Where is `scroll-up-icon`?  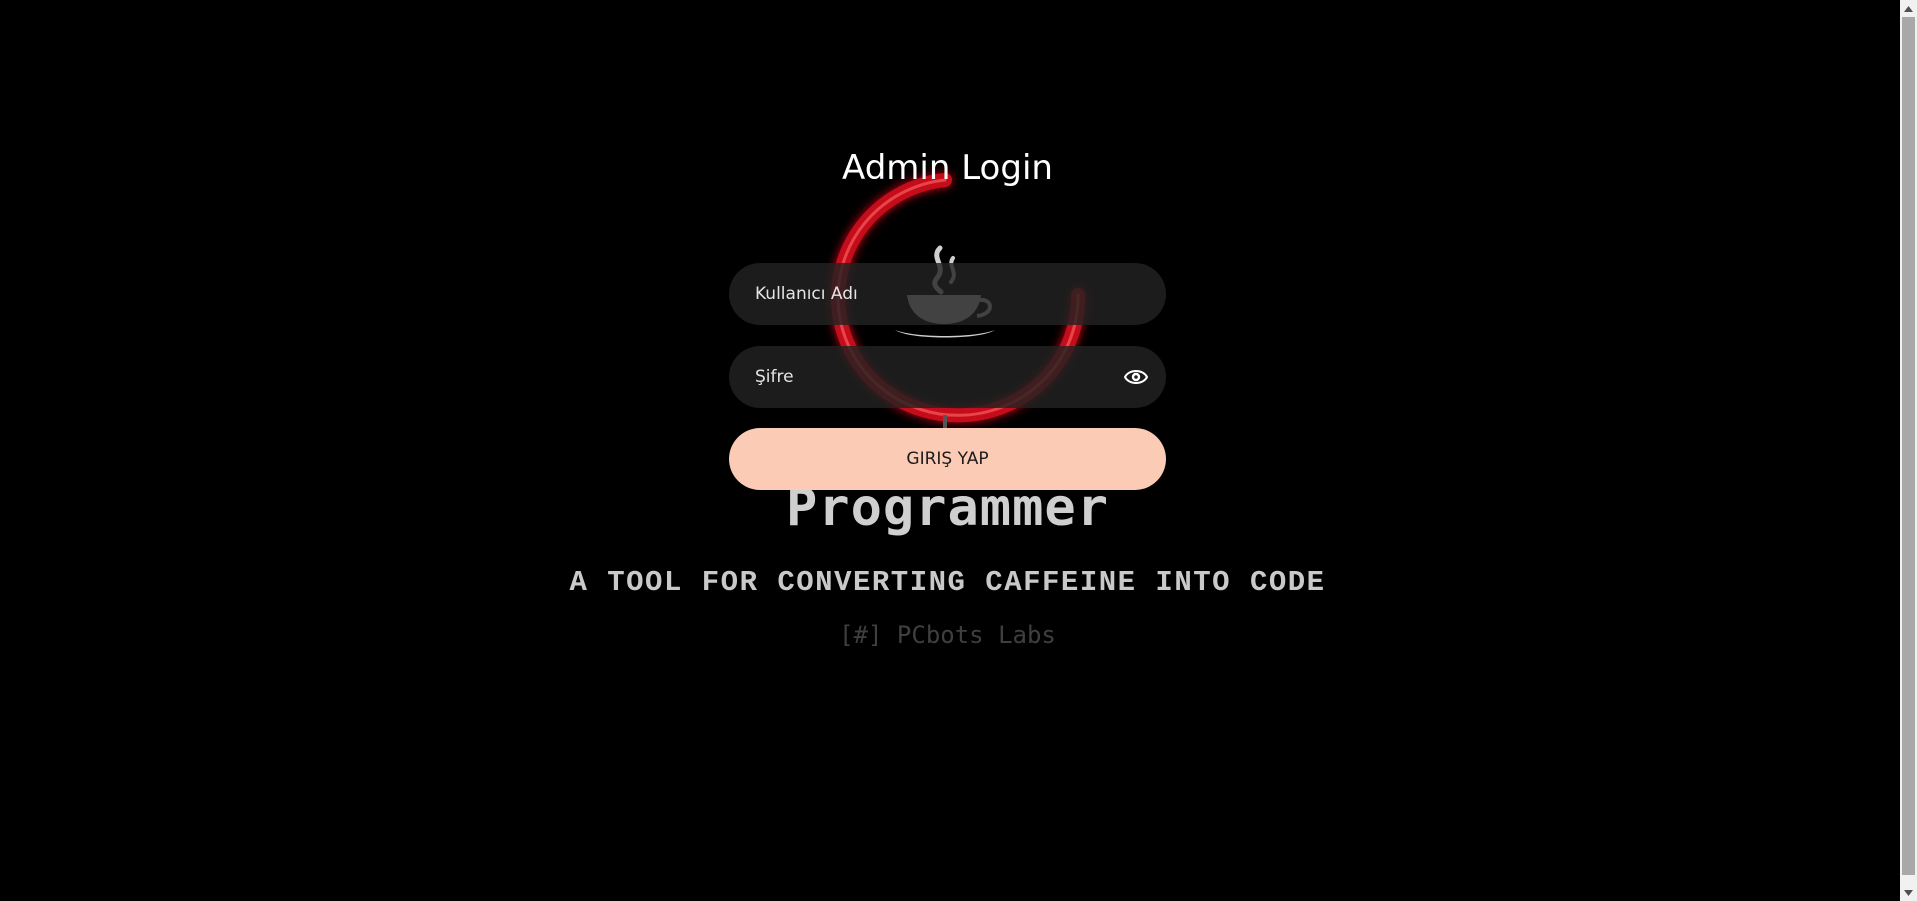
scroll-up-icon is located at coordinates (1908, 8).